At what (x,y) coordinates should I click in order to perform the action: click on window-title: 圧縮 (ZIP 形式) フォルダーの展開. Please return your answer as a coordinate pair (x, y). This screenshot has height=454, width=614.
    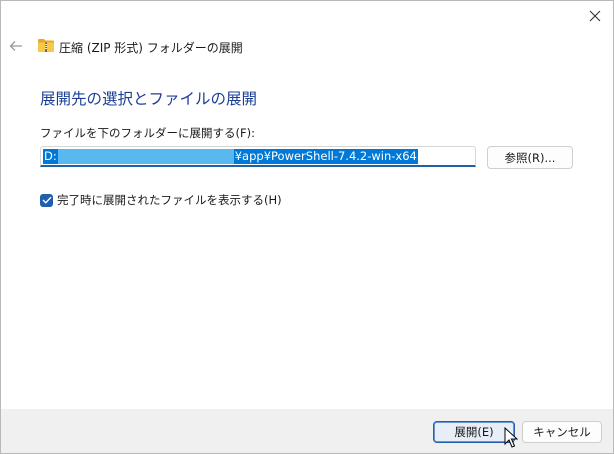
    Looking at the image, I should click on (151, 48).